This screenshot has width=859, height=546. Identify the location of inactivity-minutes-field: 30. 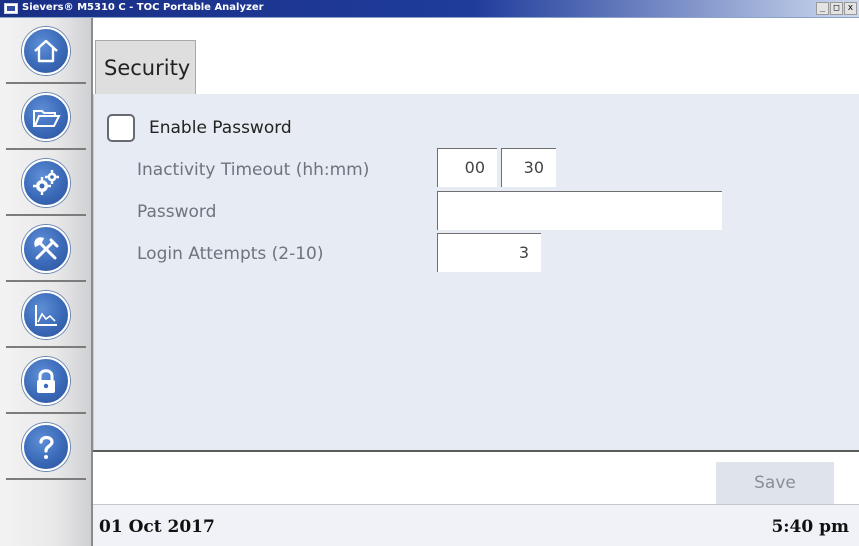
(528, 167).